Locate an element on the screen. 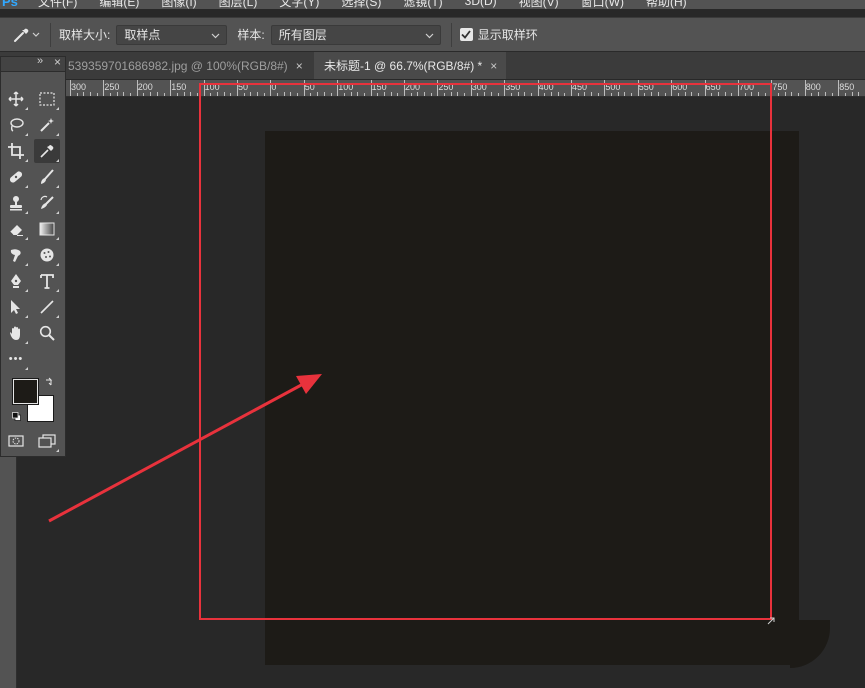  toolbox-header: » × is located at coordinates (33, 63).